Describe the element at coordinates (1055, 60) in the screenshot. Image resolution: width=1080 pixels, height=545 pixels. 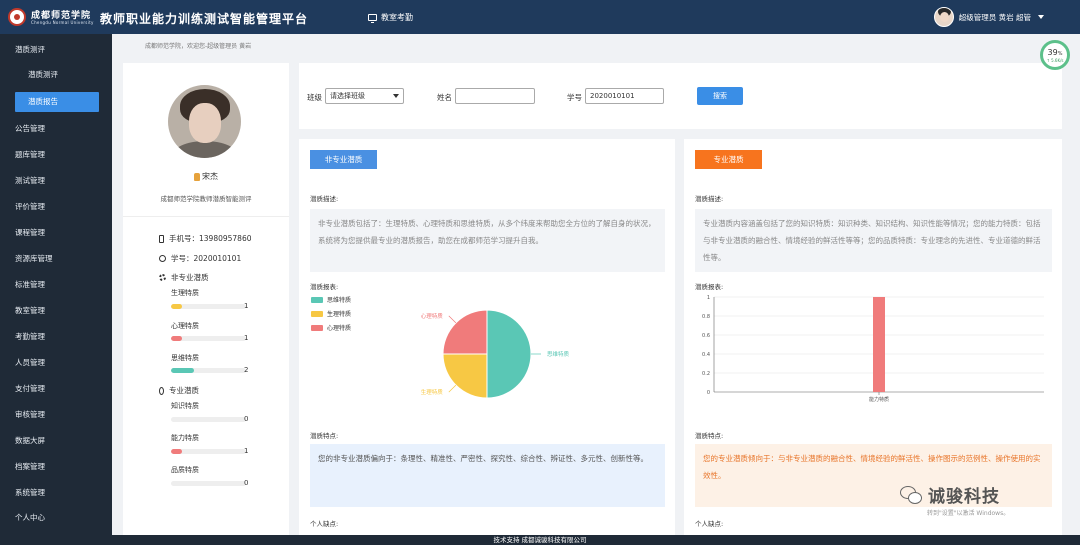
I see `speed-rate: ↑ 5.6K/s` at that location.